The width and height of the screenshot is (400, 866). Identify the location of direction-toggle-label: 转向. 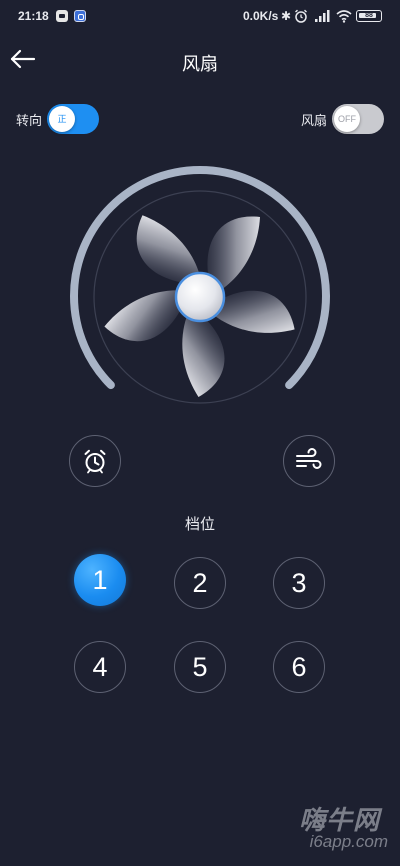
(29, 120).